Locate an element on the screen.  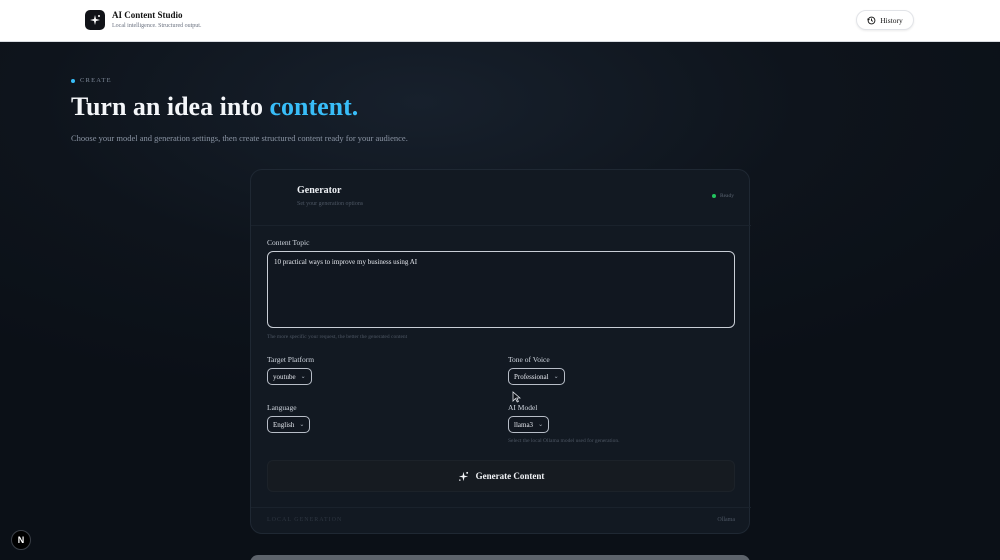
content-topic-input is located at coordinates (501, 289).